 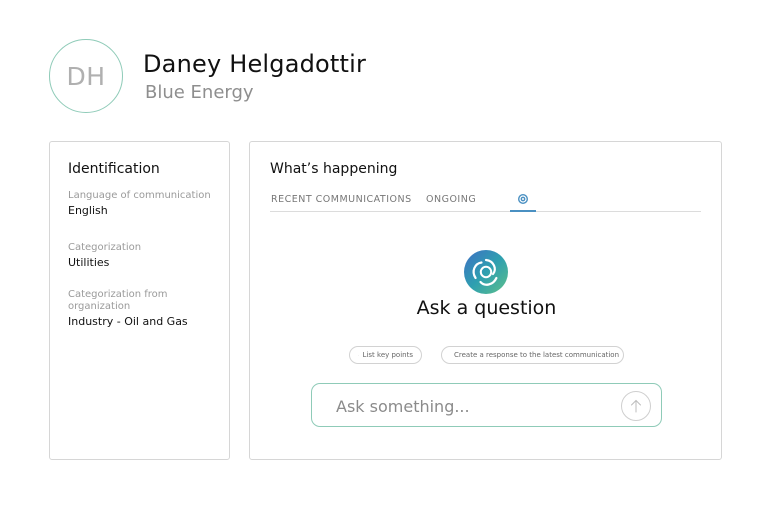 I want to click on org-categorization-label: Categorization from organization, so click(x=118, y=300).